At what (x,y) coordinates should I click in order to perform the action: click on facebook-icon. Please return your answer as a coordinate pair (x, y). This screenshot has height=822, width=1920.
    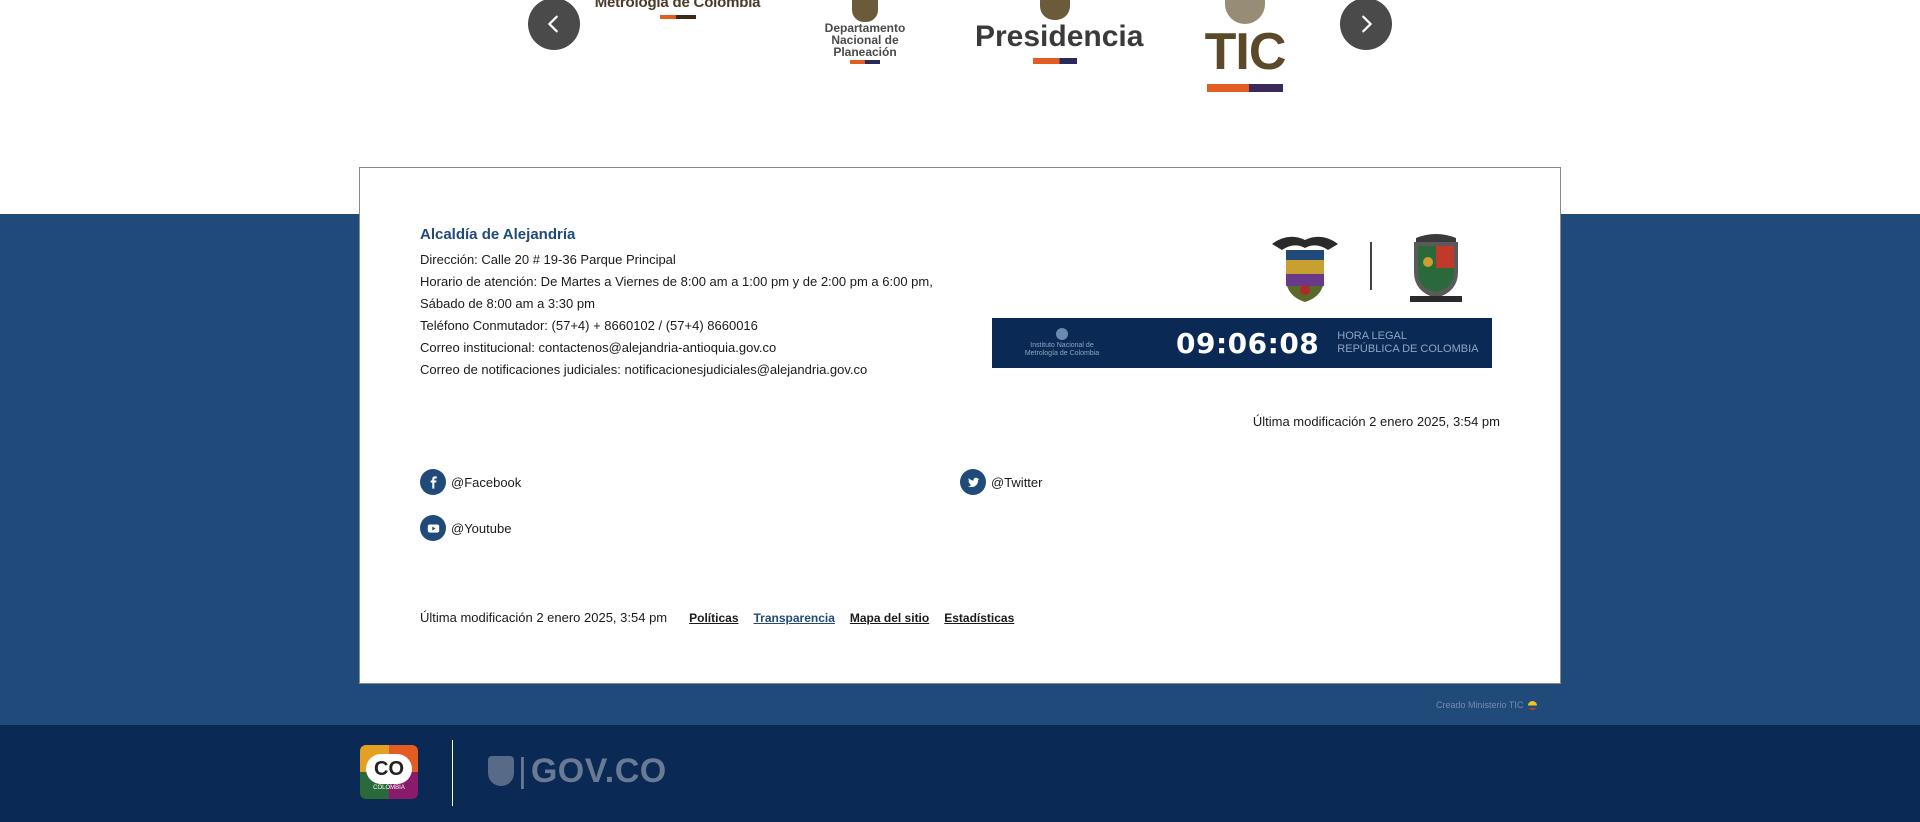
    Looking at the image, I should click on (433, 482).